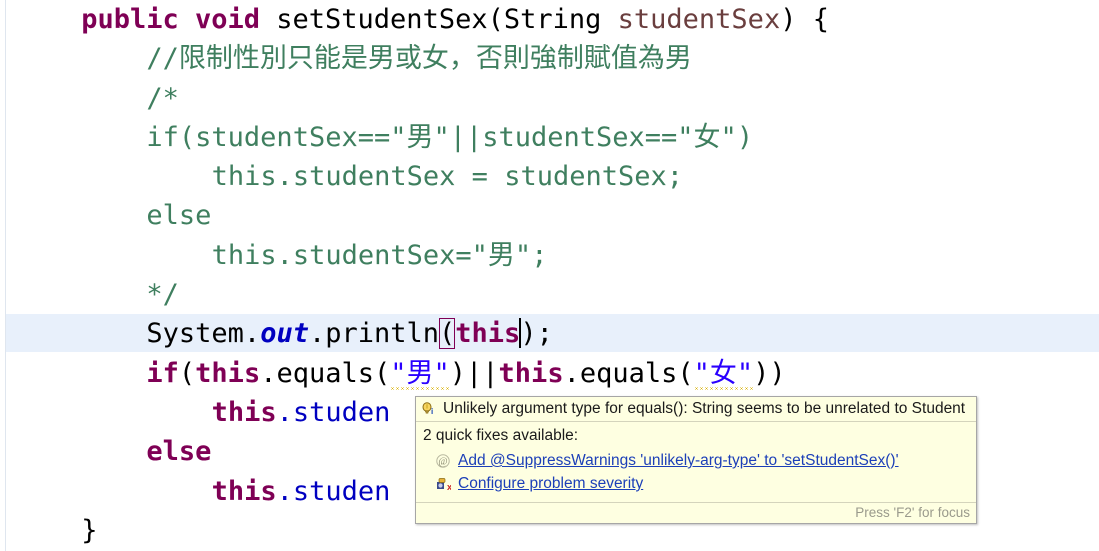  I want to click on code-line: */, so click(549, 294).